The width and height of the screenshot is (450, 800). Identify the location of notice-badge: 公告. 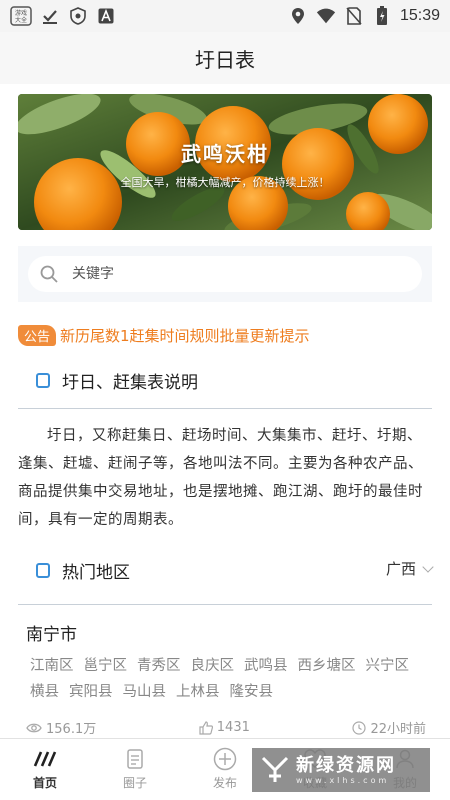
(37, 335).